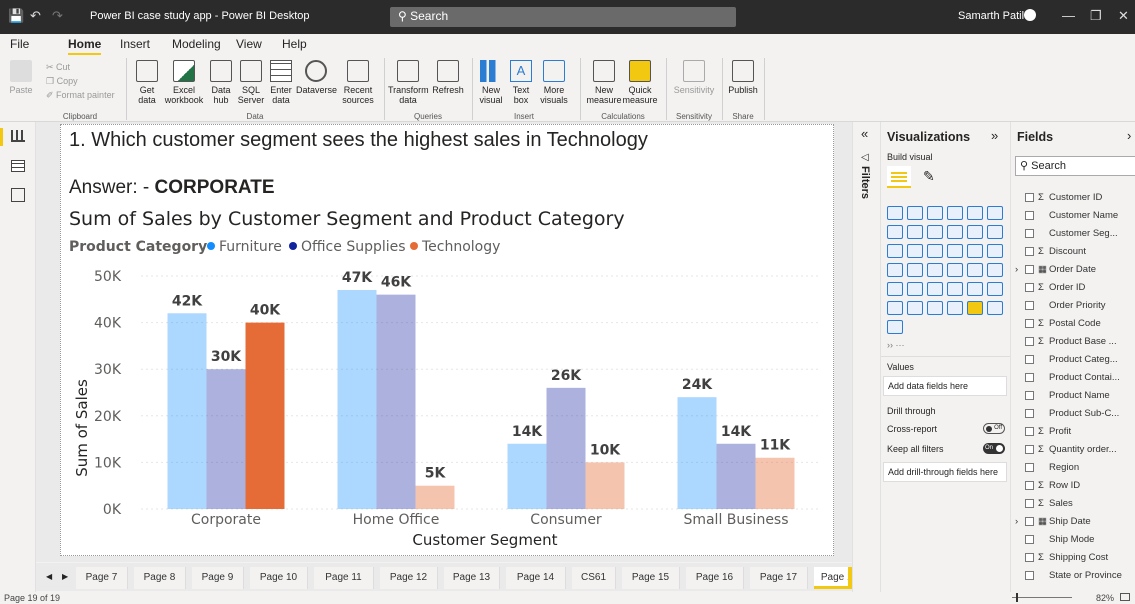 The height and width of the screenshot is (604, 1135). What do you see at coordinates (864, 133) in the screenshot?
I see `expand-left-icon: «` at bounding box center [864, 133].